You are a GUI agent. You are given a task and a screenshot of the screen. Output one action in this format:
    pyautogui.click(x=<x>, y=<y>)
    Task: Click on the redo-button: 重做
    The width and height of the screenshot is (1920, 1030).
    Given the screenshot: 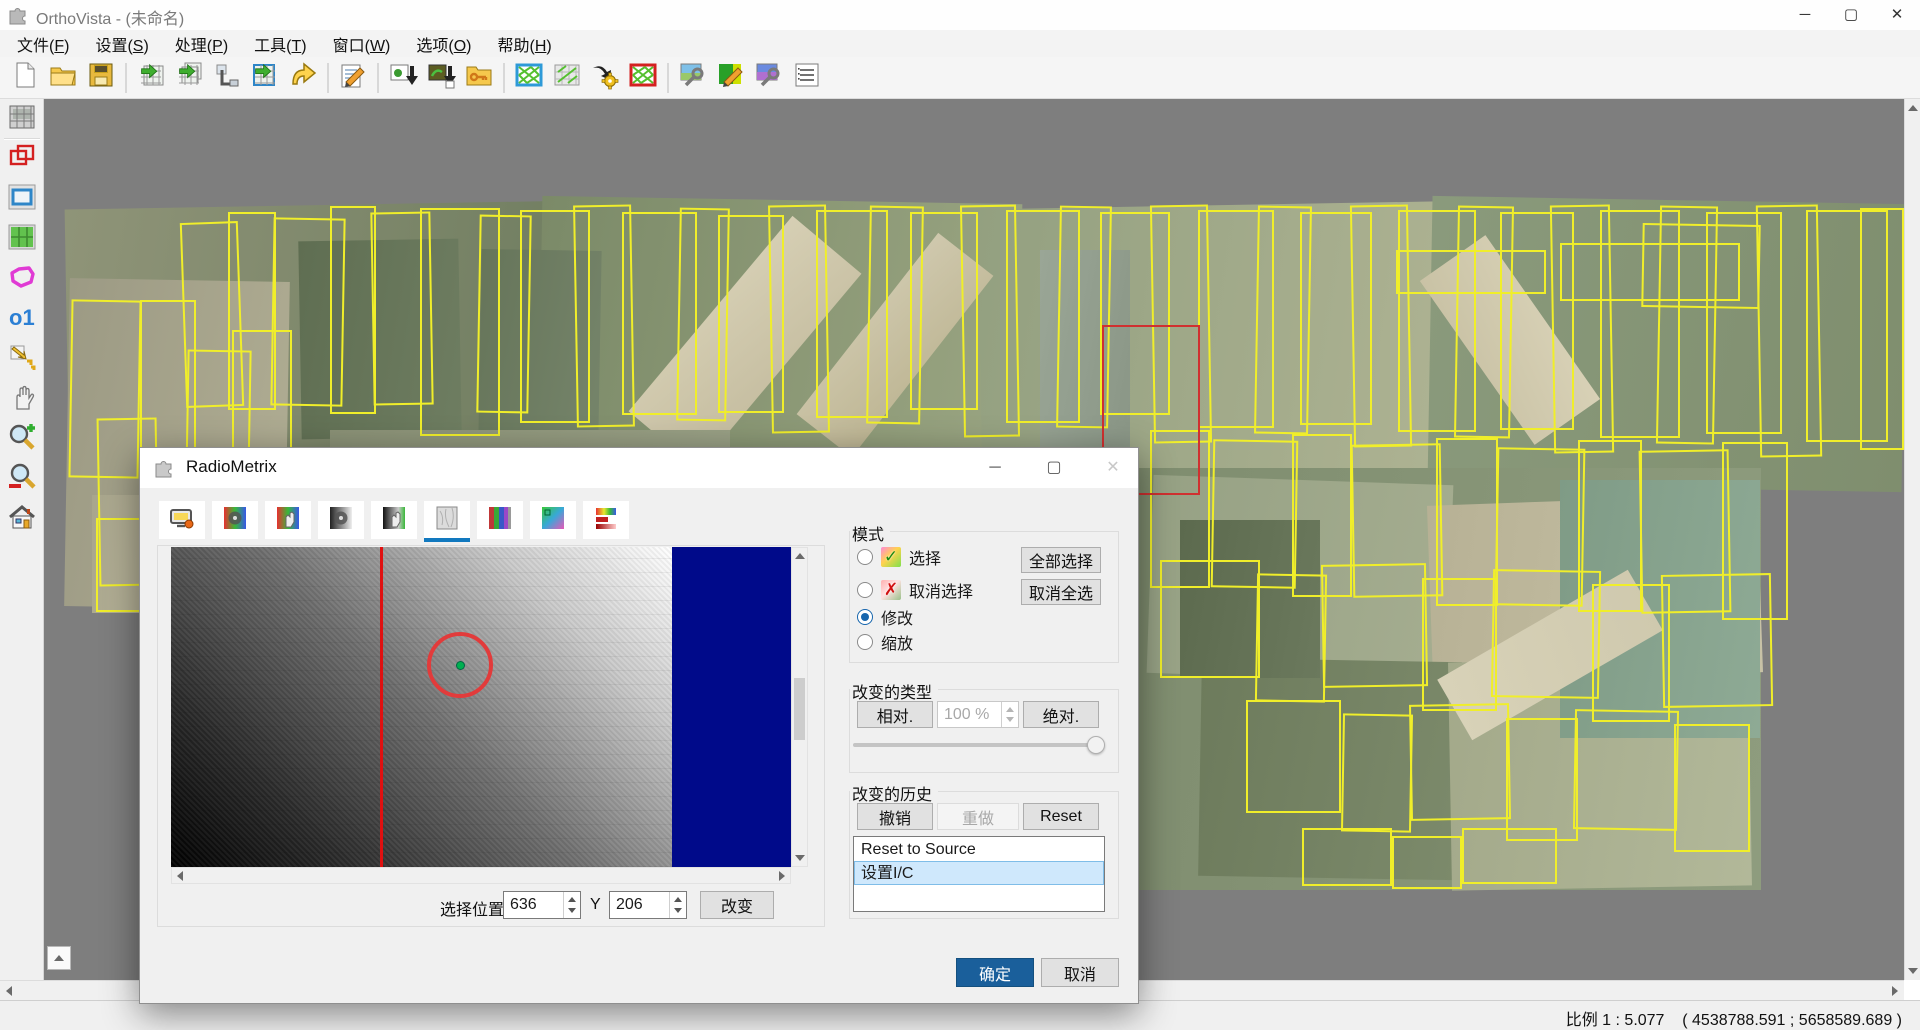 What is the action you would take?
    pyautogui.click(x=978, y=816)
    